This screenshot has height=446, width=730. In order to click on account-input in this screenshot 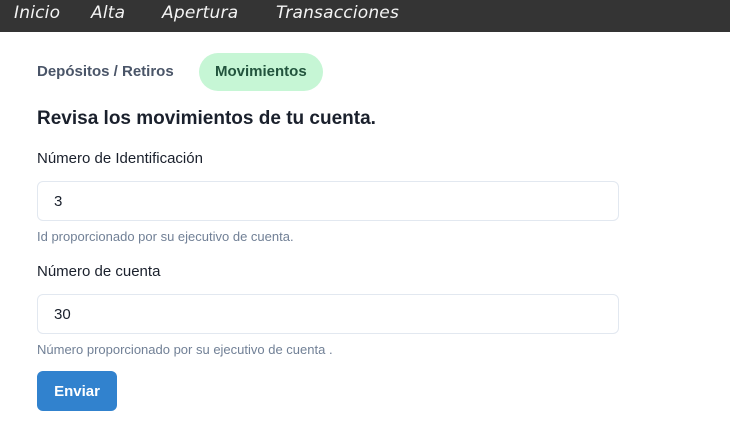, I will do `click(328, 314)`.